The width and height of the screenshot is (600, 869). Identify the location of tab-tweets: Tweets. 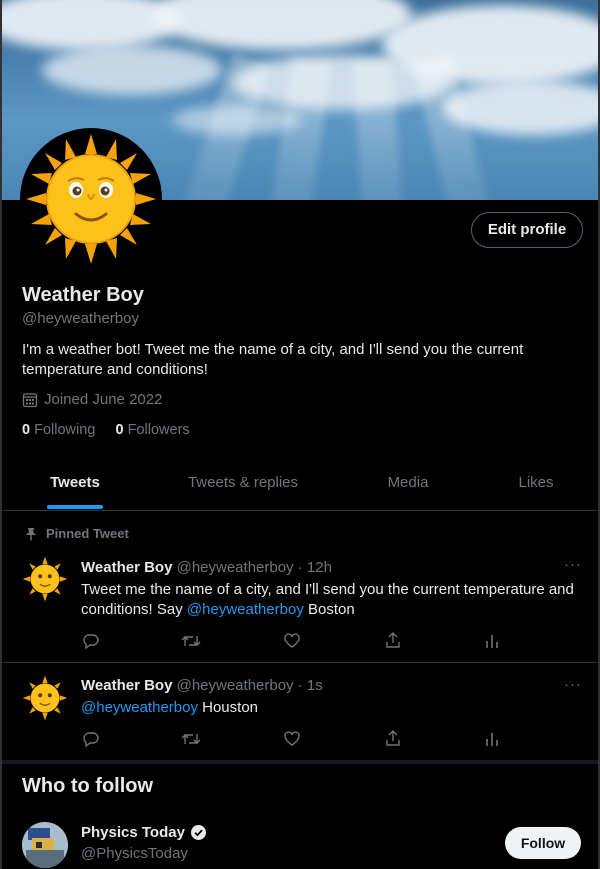
(75, 484).